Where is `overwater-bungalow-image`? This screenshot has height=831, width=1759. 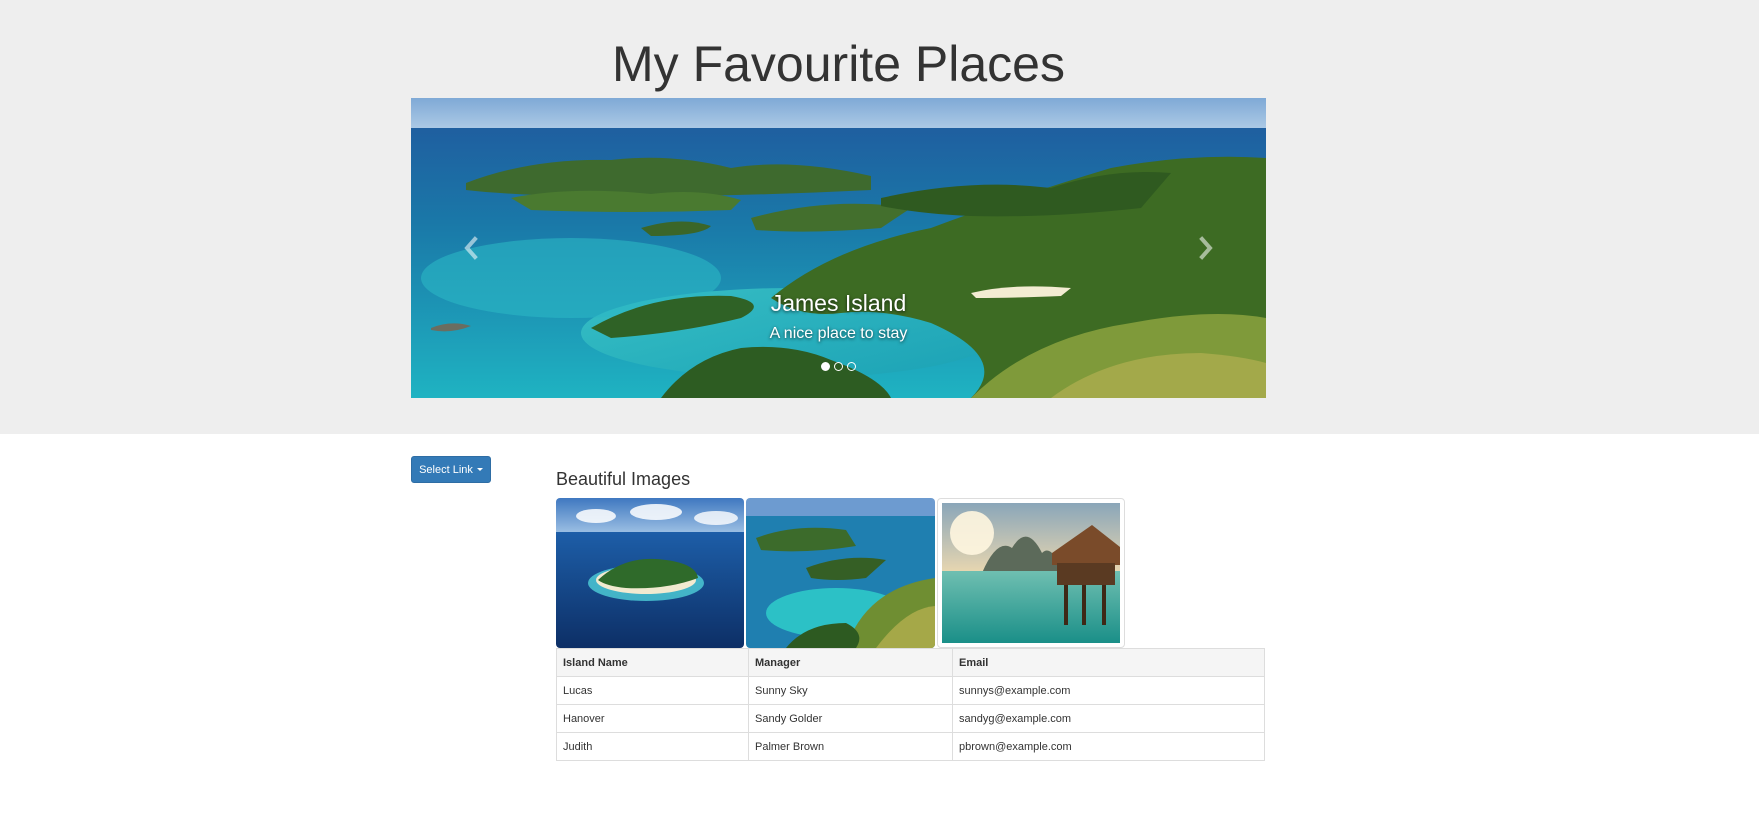 overwater-bungalow-image is located at coordinates (1031, 573).